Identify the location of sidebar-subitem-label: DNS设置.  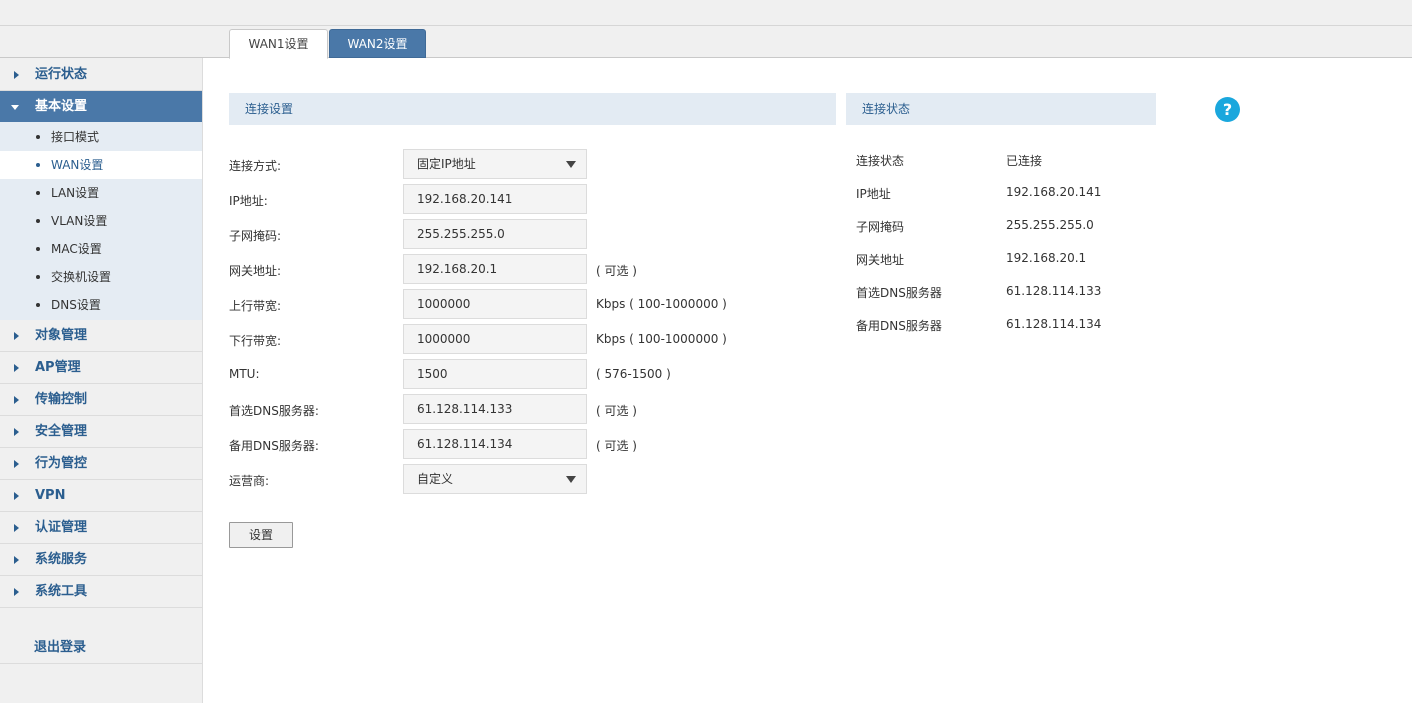
(76, 305).